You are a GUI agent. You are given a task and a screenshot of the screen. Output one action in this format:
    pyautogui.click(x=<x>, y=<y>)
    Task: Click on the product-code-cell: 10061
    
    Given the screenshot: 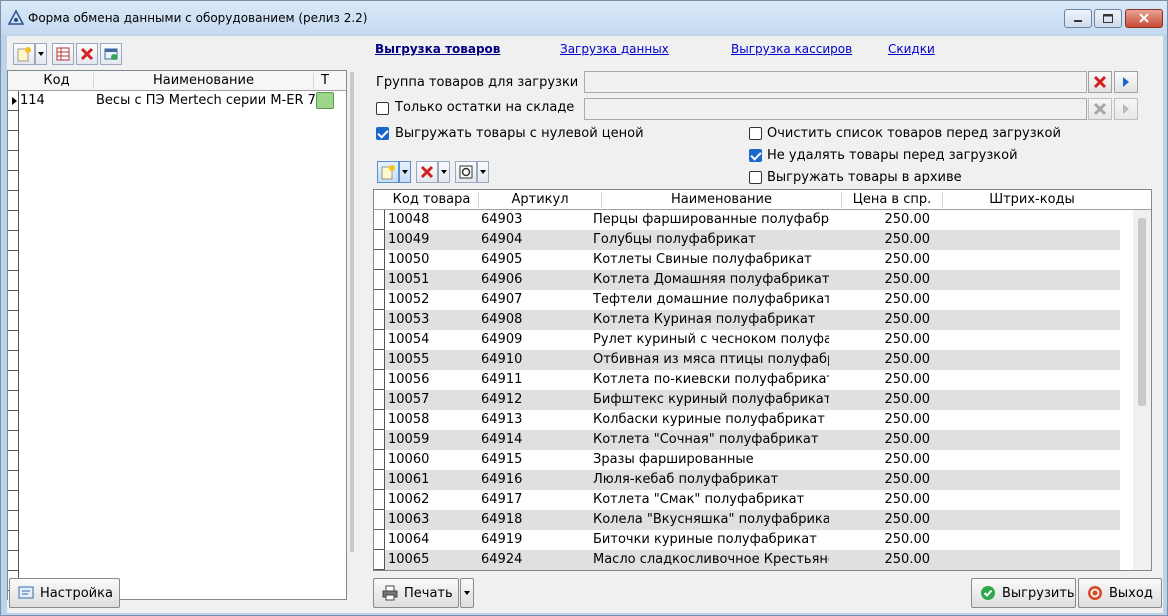 What is the action you would take?
    pyautogui.click(x=409, y=479)
    